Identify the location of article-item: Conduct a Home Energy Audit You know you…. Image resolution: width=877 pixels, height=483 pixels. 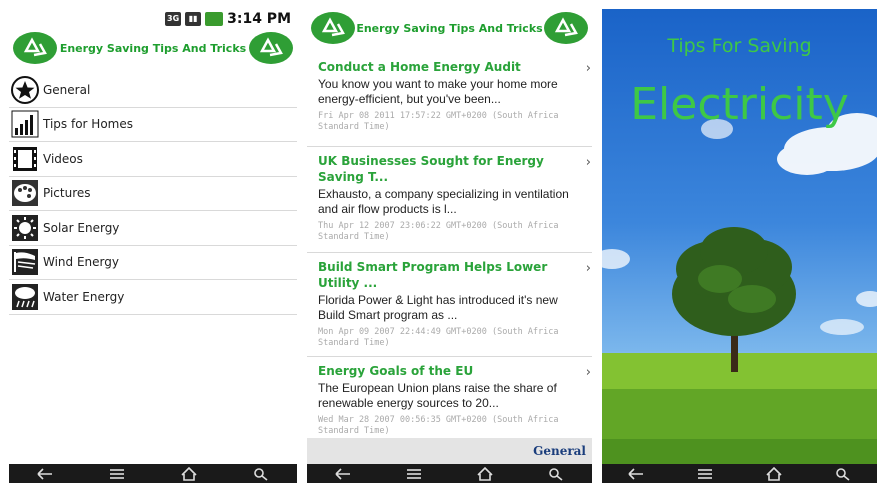
(449, 100).